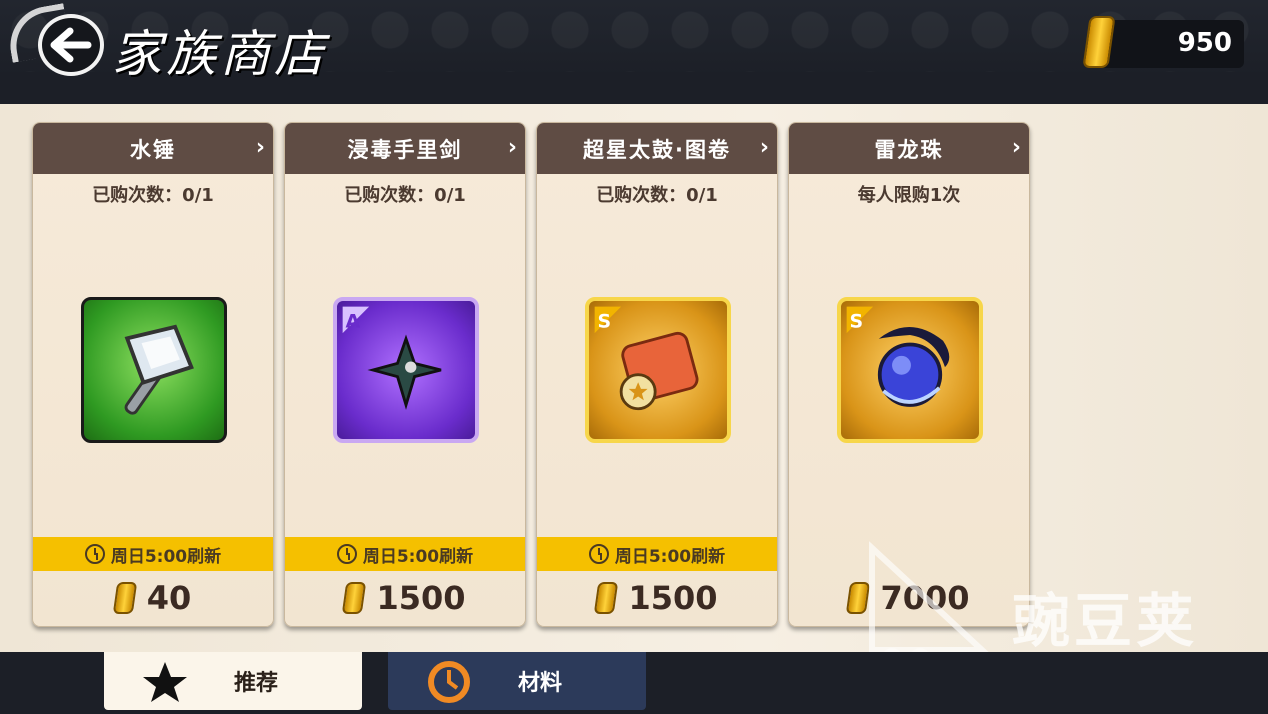 This screenshot has height=714, width=1268. I want to click on scroll-icon: S, so click(658, 370).